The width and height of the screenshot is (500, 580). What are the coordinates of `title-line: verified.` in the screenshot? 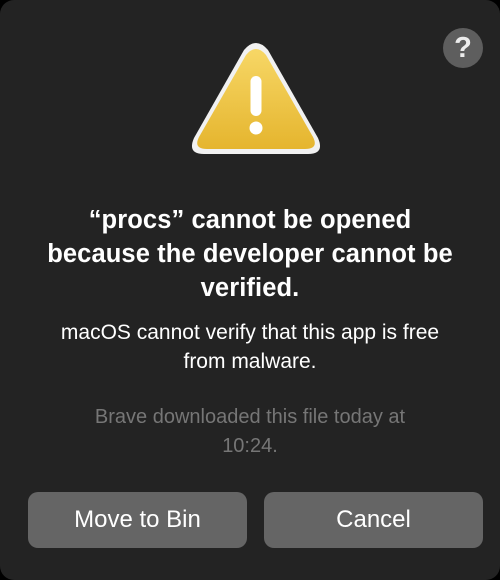 It's located at (250, 288).